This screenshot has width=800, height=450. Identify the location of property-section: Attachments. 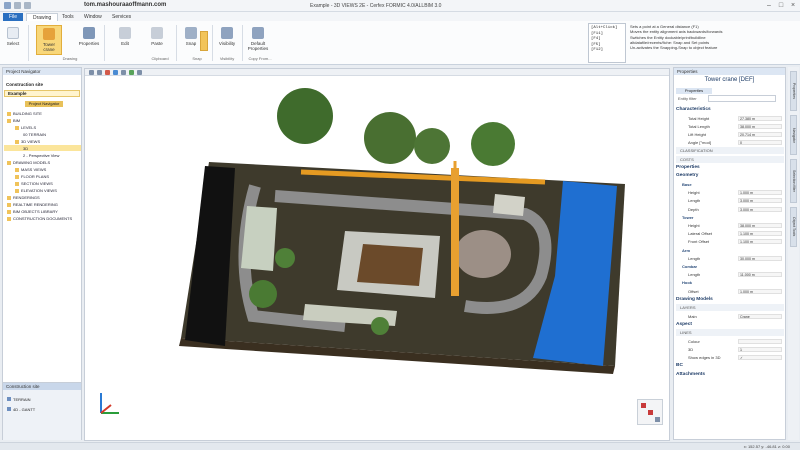
(730, 374).